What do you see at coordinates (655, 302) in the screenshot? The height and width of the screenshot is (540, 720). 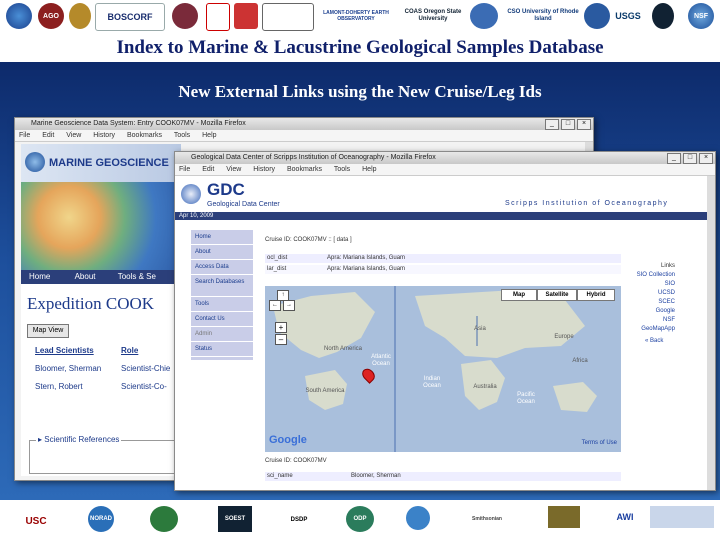 I see `link-scec: SCEC` at bounding box center [655, 302].